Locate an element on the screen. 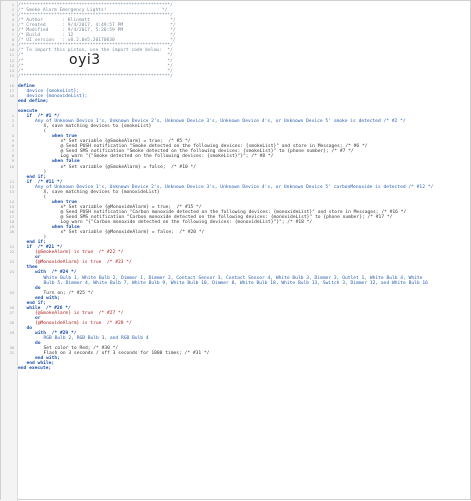 The width and height of the screenshot is (471, 501). line-number: 18 is located at coordinates (11, 95).